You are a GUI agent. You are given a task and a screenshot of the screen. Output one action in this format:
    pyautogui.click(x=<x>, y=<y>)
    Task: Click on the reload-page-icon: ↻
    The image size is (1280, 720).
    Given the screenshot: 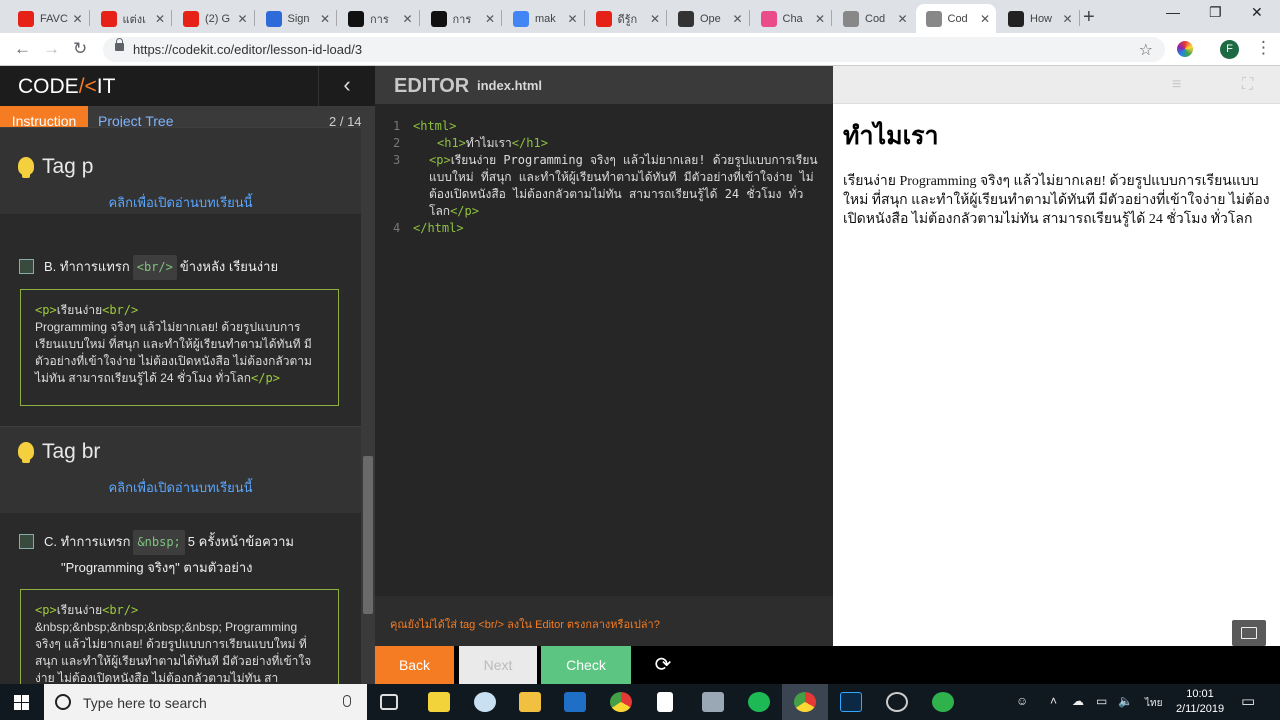 What is the action you would take?
    pyautogui.click(x=80, y=49)
    